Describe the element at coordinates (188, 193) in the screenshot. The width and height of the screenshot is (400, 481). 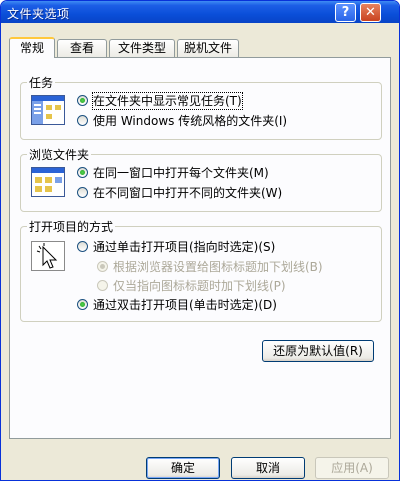
I see `option-label: 在不同窗口中打开不同的文件夹(W)` at that location.